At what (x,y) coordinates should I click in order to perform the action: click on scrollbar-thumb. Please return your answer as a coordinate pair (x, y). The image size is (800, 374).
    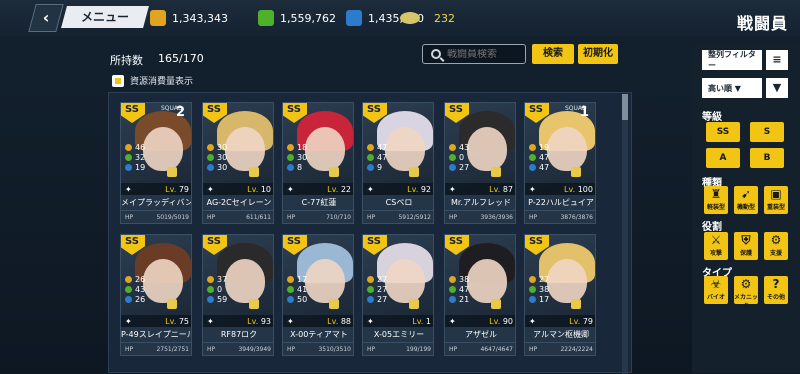
    Looking at the image, I should click on (625, 107).